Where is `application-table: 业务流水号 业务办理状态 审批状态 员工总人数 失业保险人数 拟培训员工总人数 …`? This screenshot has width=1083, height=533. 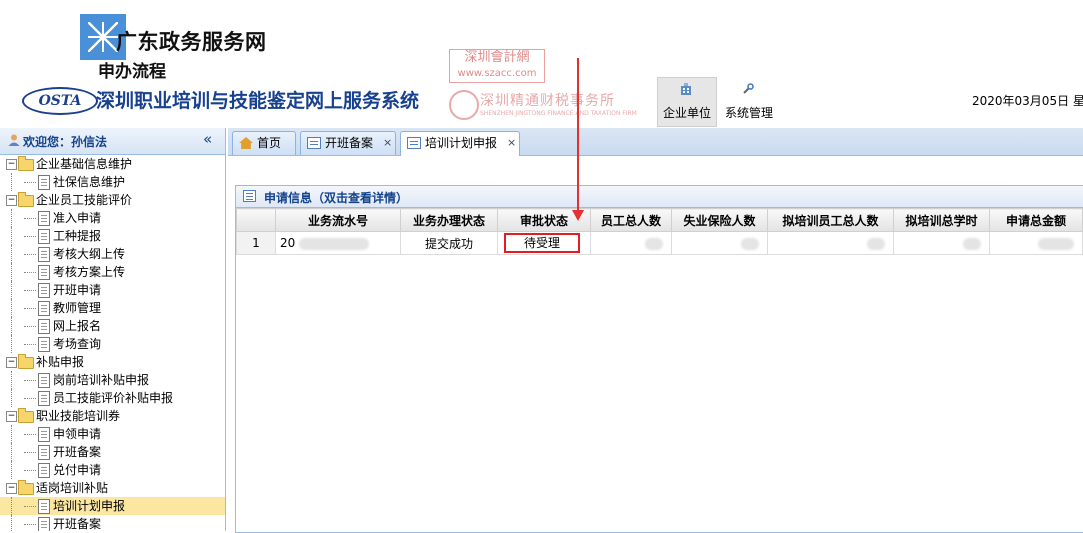
application-table: 业务流水号 业务办理状态 审批状态 员工总人数 失业保险人数 拟培训员工总人数 … is located at coordinates (659, 231).